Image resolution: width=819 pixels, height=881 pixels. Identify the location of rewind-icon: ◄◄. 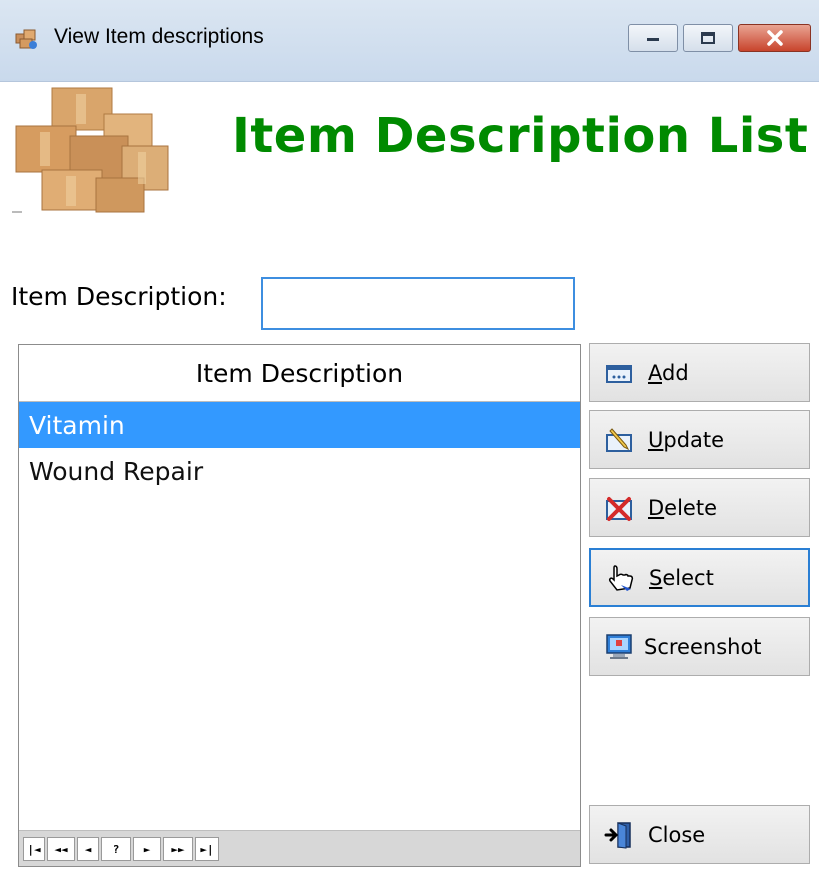
(61, 849).